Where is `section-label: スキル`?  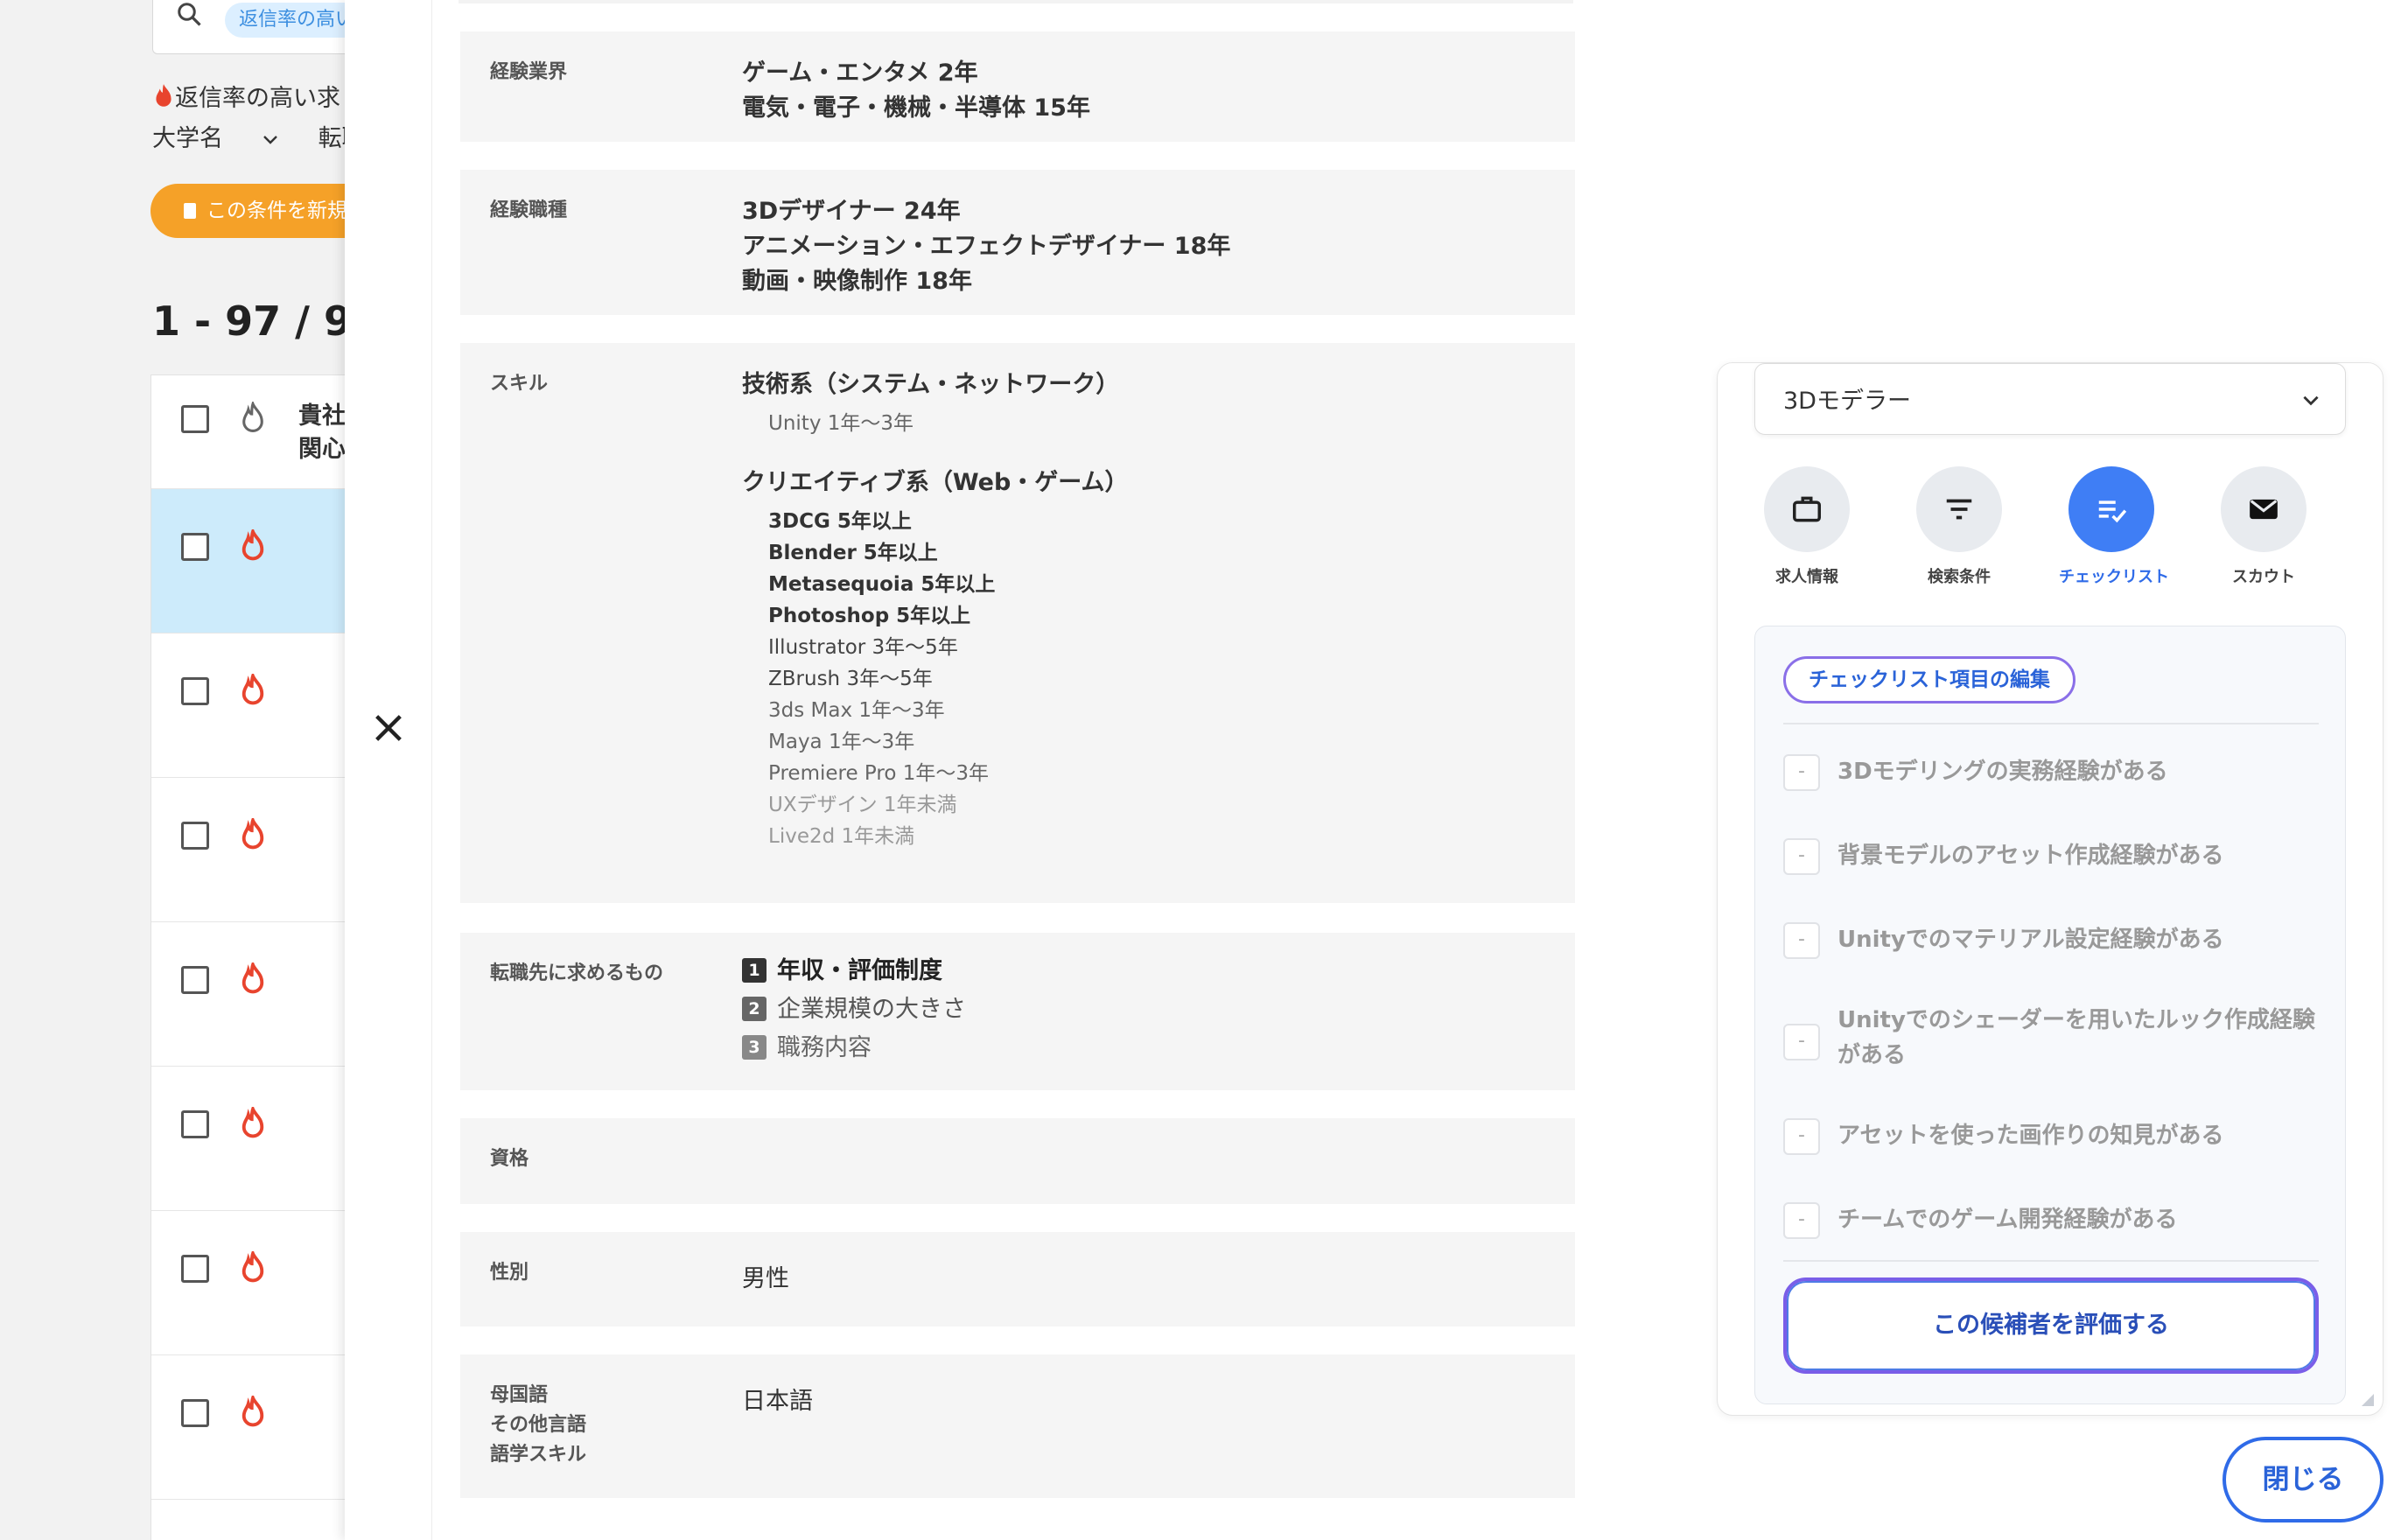
section-label: スキル is located at coordinates (519, 384).